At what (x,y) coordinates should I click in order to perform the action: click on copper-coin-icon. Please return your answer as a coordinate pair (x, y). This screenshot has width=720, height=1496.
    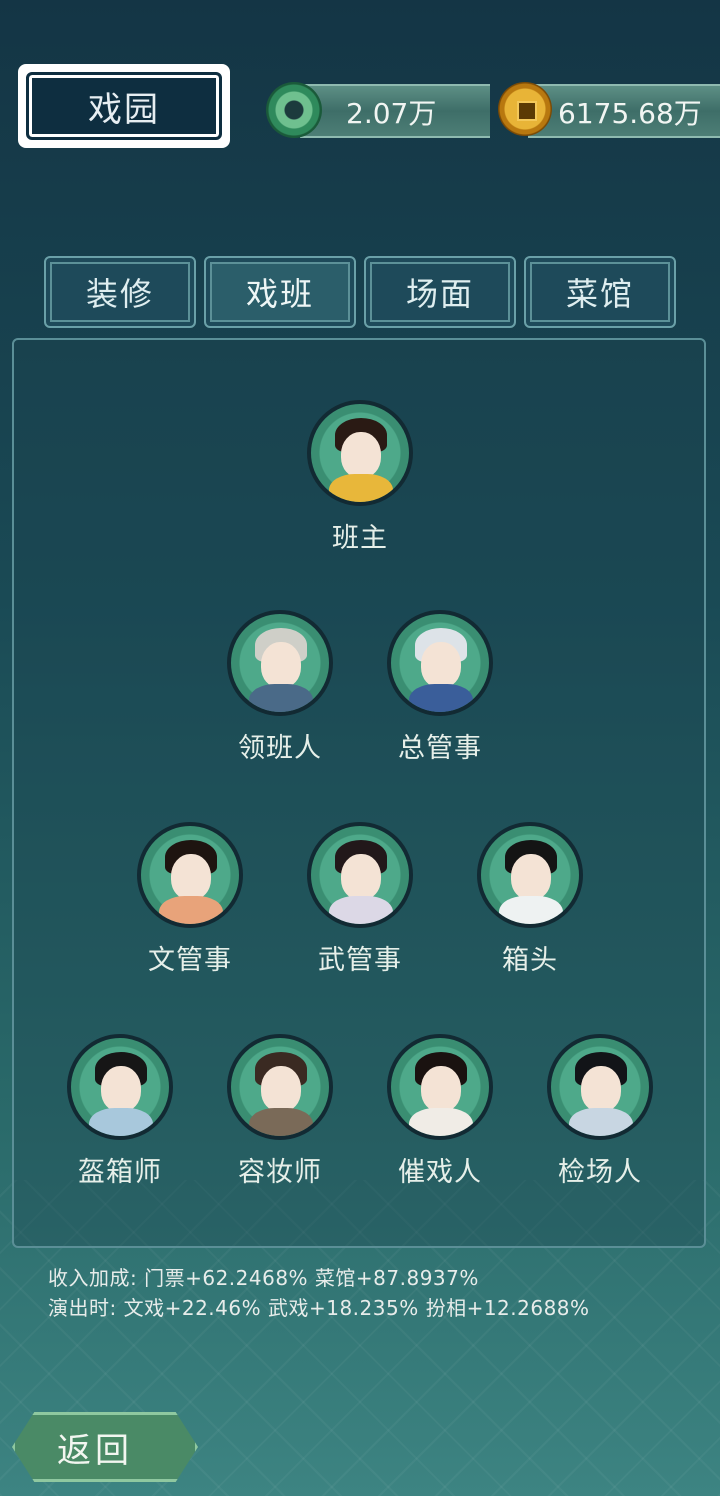
    Looking at the image, I should click on (525, 109).